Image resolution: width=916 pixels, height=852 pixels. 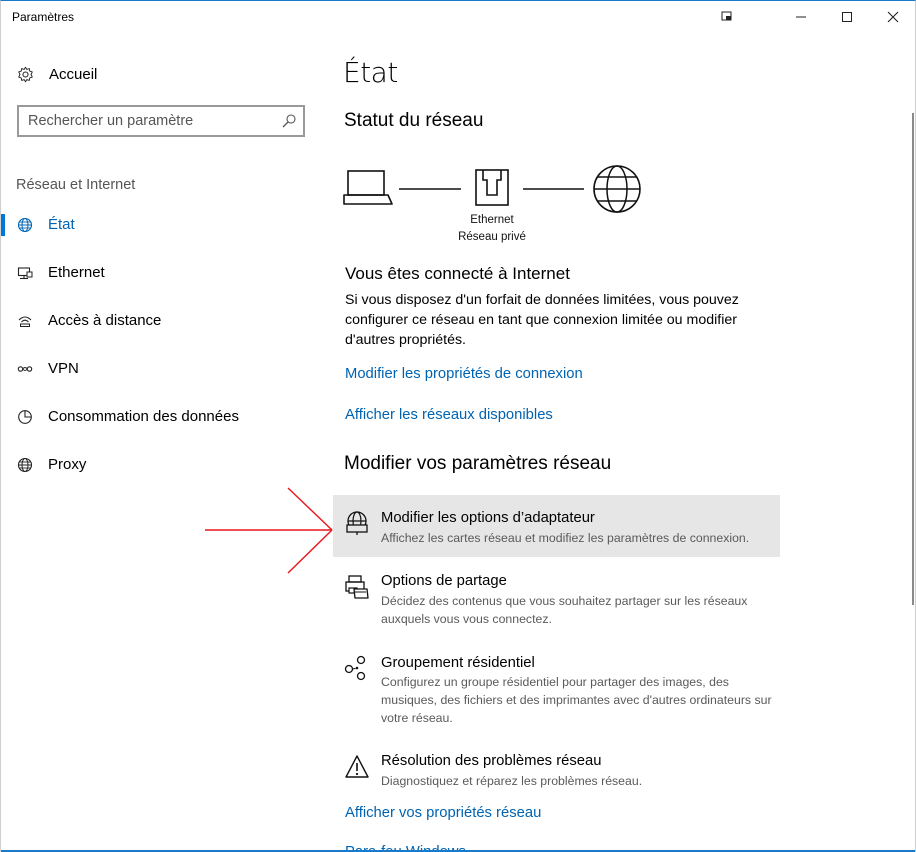 I want to click on minimize-icon, so click(x=801, y=17).